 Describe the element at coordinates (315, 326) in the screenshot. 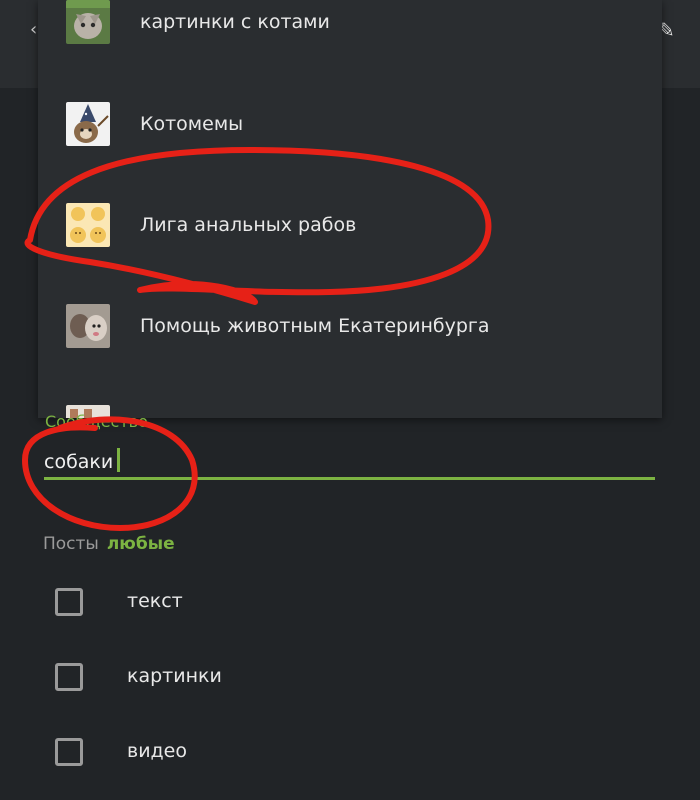

I see `suggestion-label: Помощь животным Екатеринбурга` at that location.